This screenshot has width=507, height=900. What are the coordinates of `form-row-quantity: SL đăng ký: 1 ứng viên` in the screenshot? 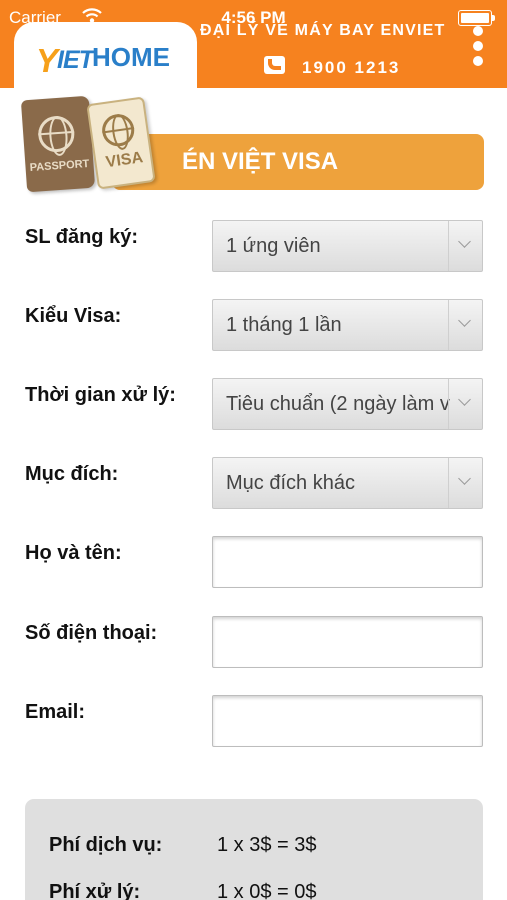 It's located at (253, 248).